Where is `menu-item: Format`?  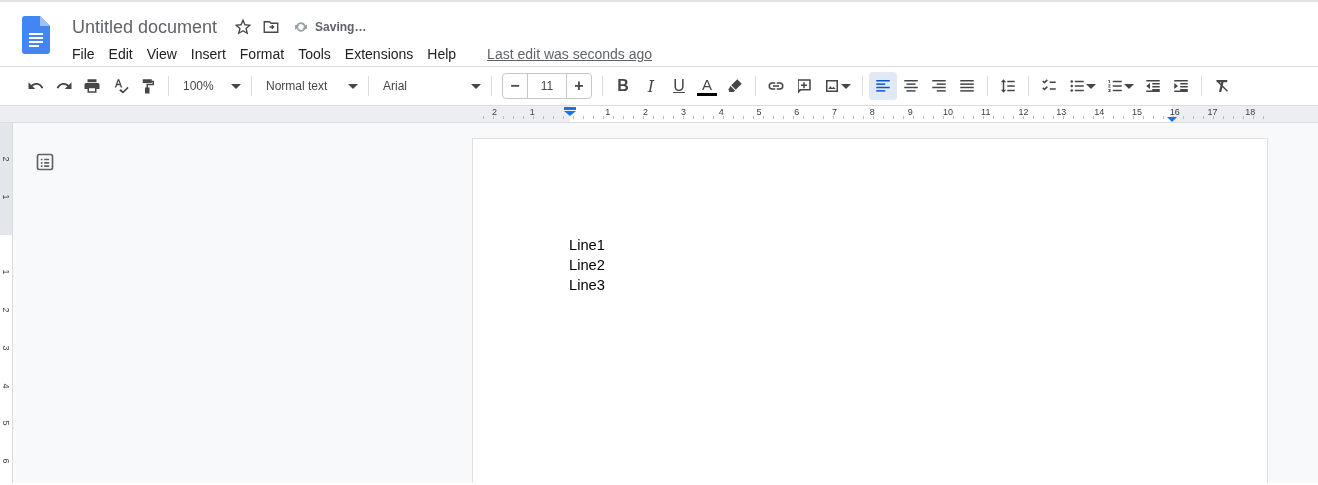 menu-item: Format is located at coordinates (265, 54).